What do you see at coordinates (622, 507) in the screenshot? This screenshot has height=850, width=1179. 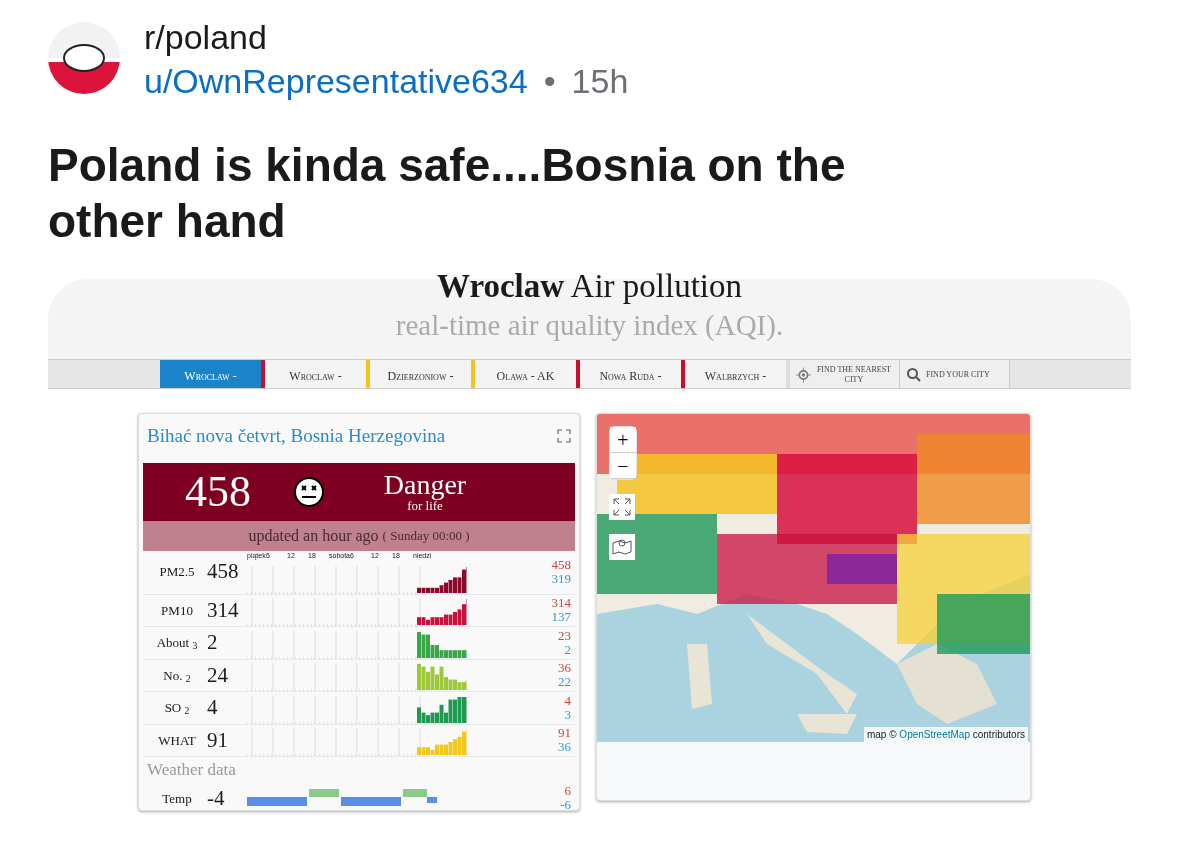 I see `fullscreen-icon` at bounding box center [622, 507].